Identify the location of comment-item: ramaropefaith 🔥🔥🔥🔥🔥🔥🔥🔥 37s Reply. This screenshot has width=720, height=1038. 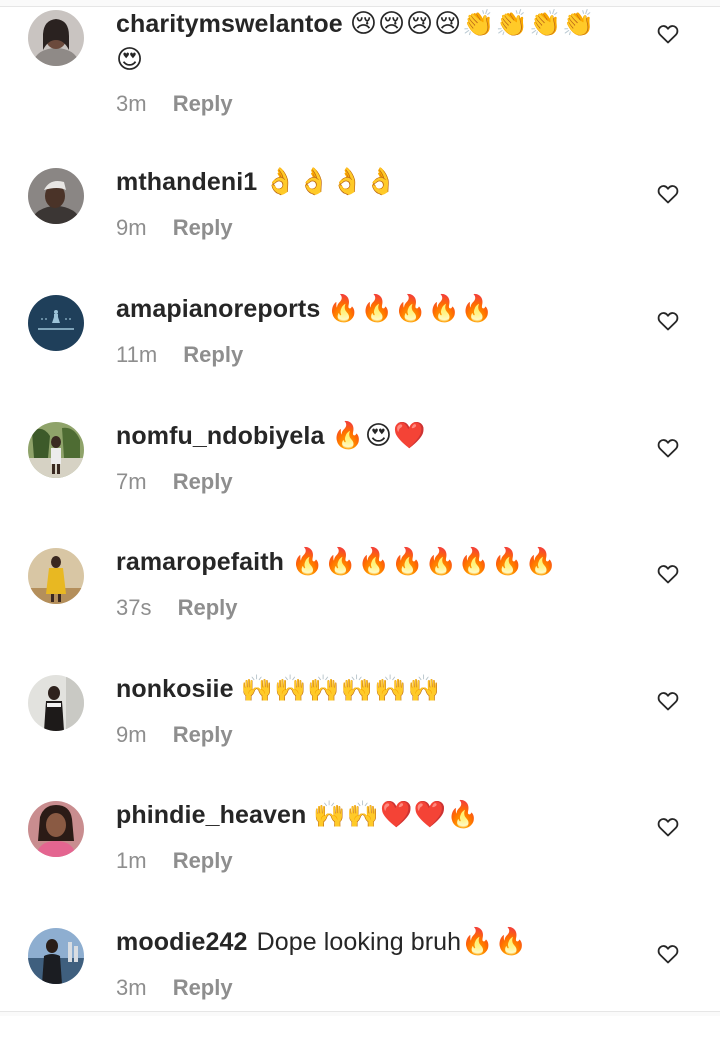
(360, 598).